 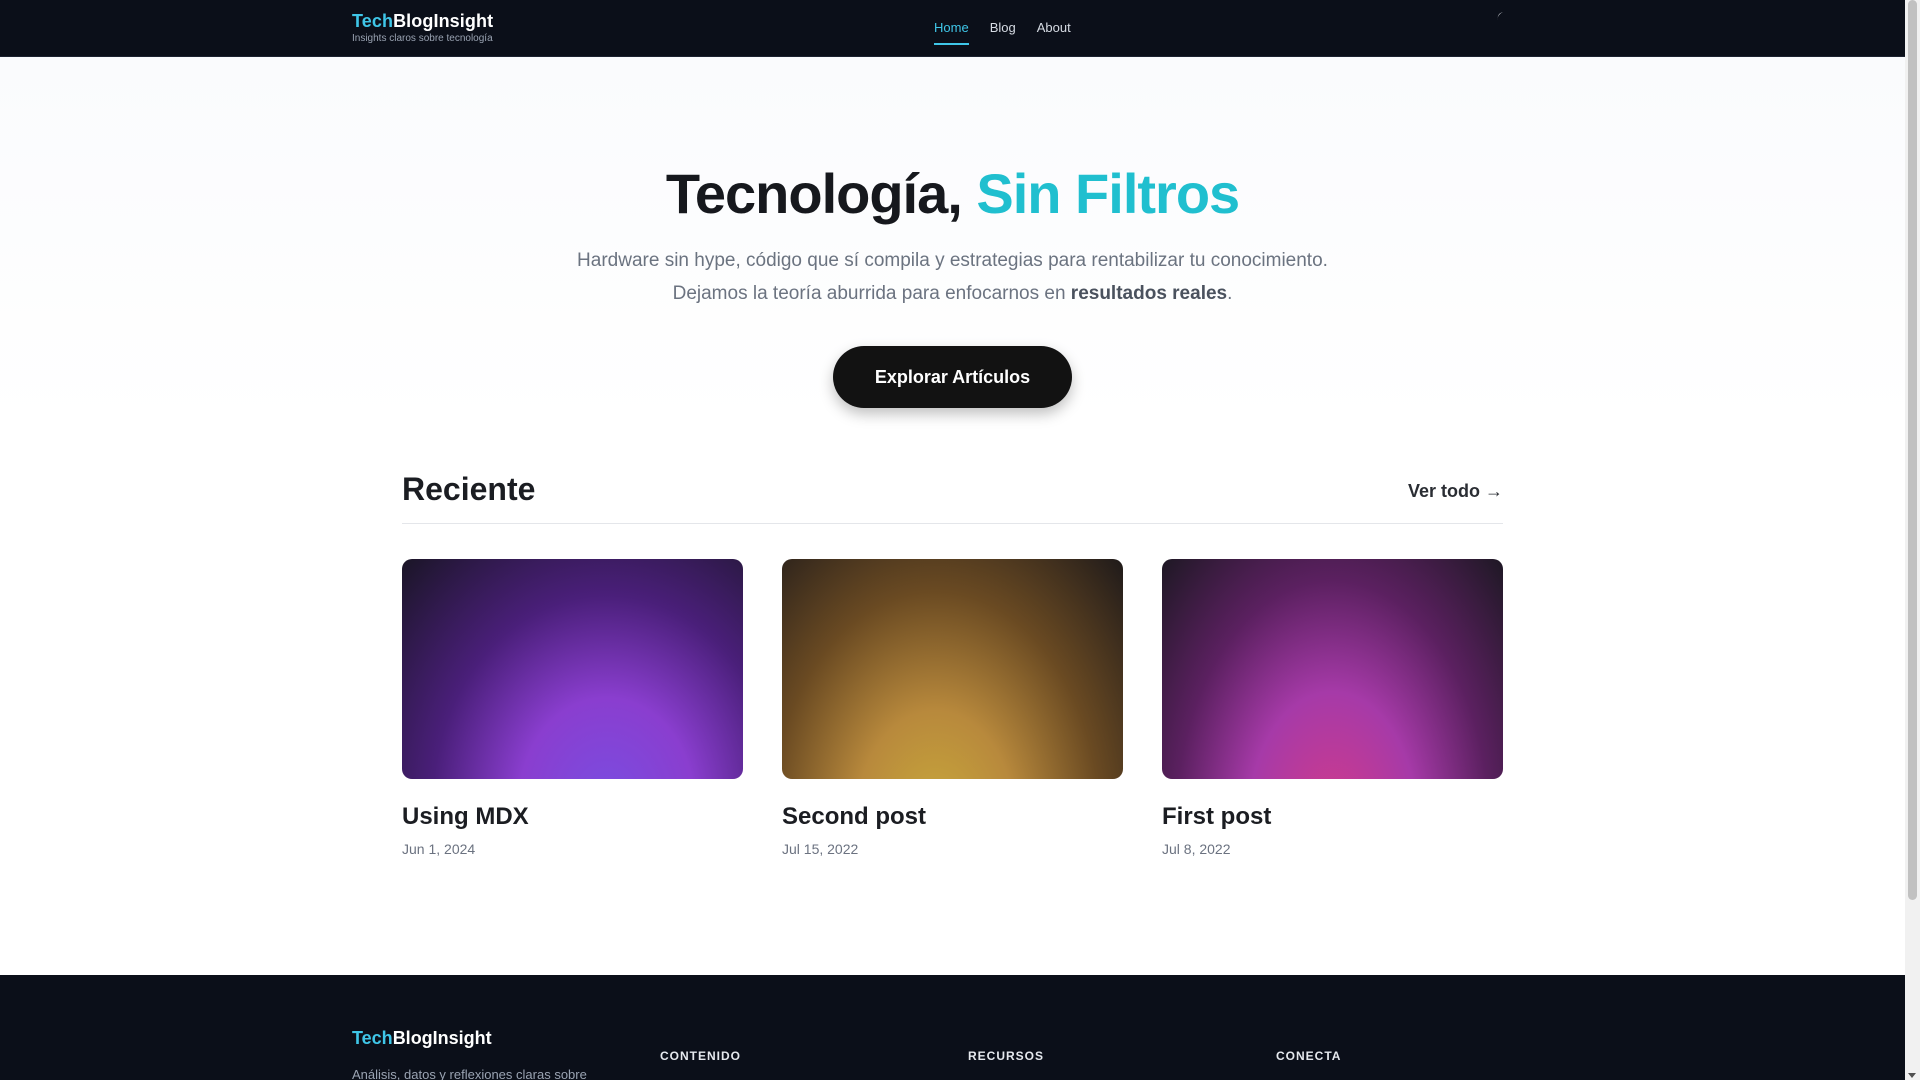 What do you see at coordinates (1006, 1056) in the screenshot?
I see `footer-column-heading: RECURSOS` at bounding box center [1006, 1056].